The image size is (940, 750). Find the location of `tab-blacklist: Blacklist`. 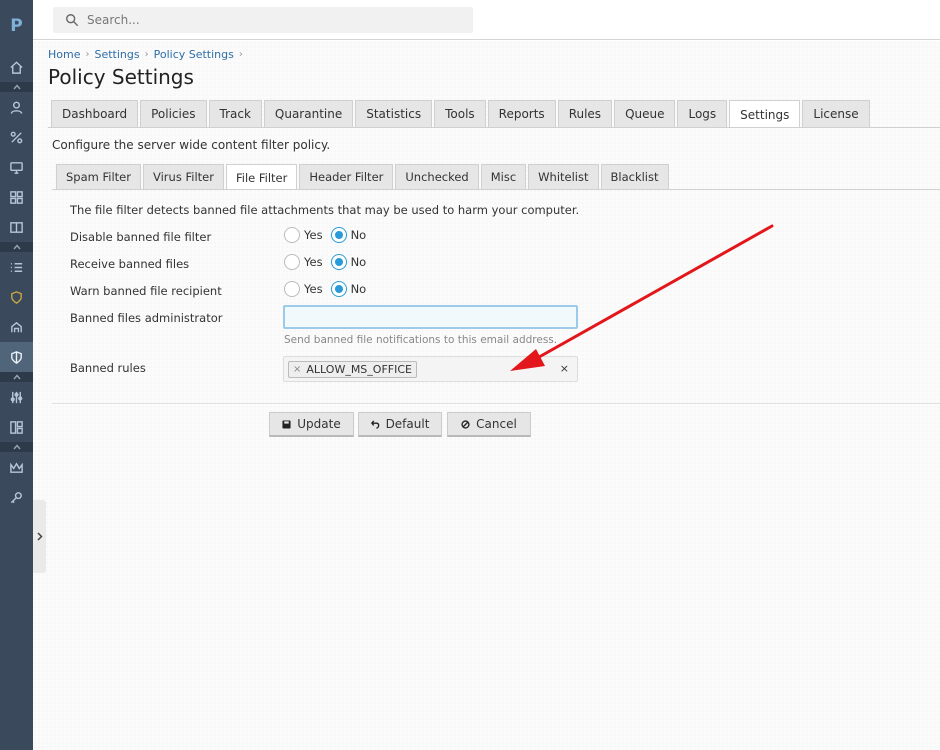

tab-blacklist: Blacklist is located at coordinates (634, 176).